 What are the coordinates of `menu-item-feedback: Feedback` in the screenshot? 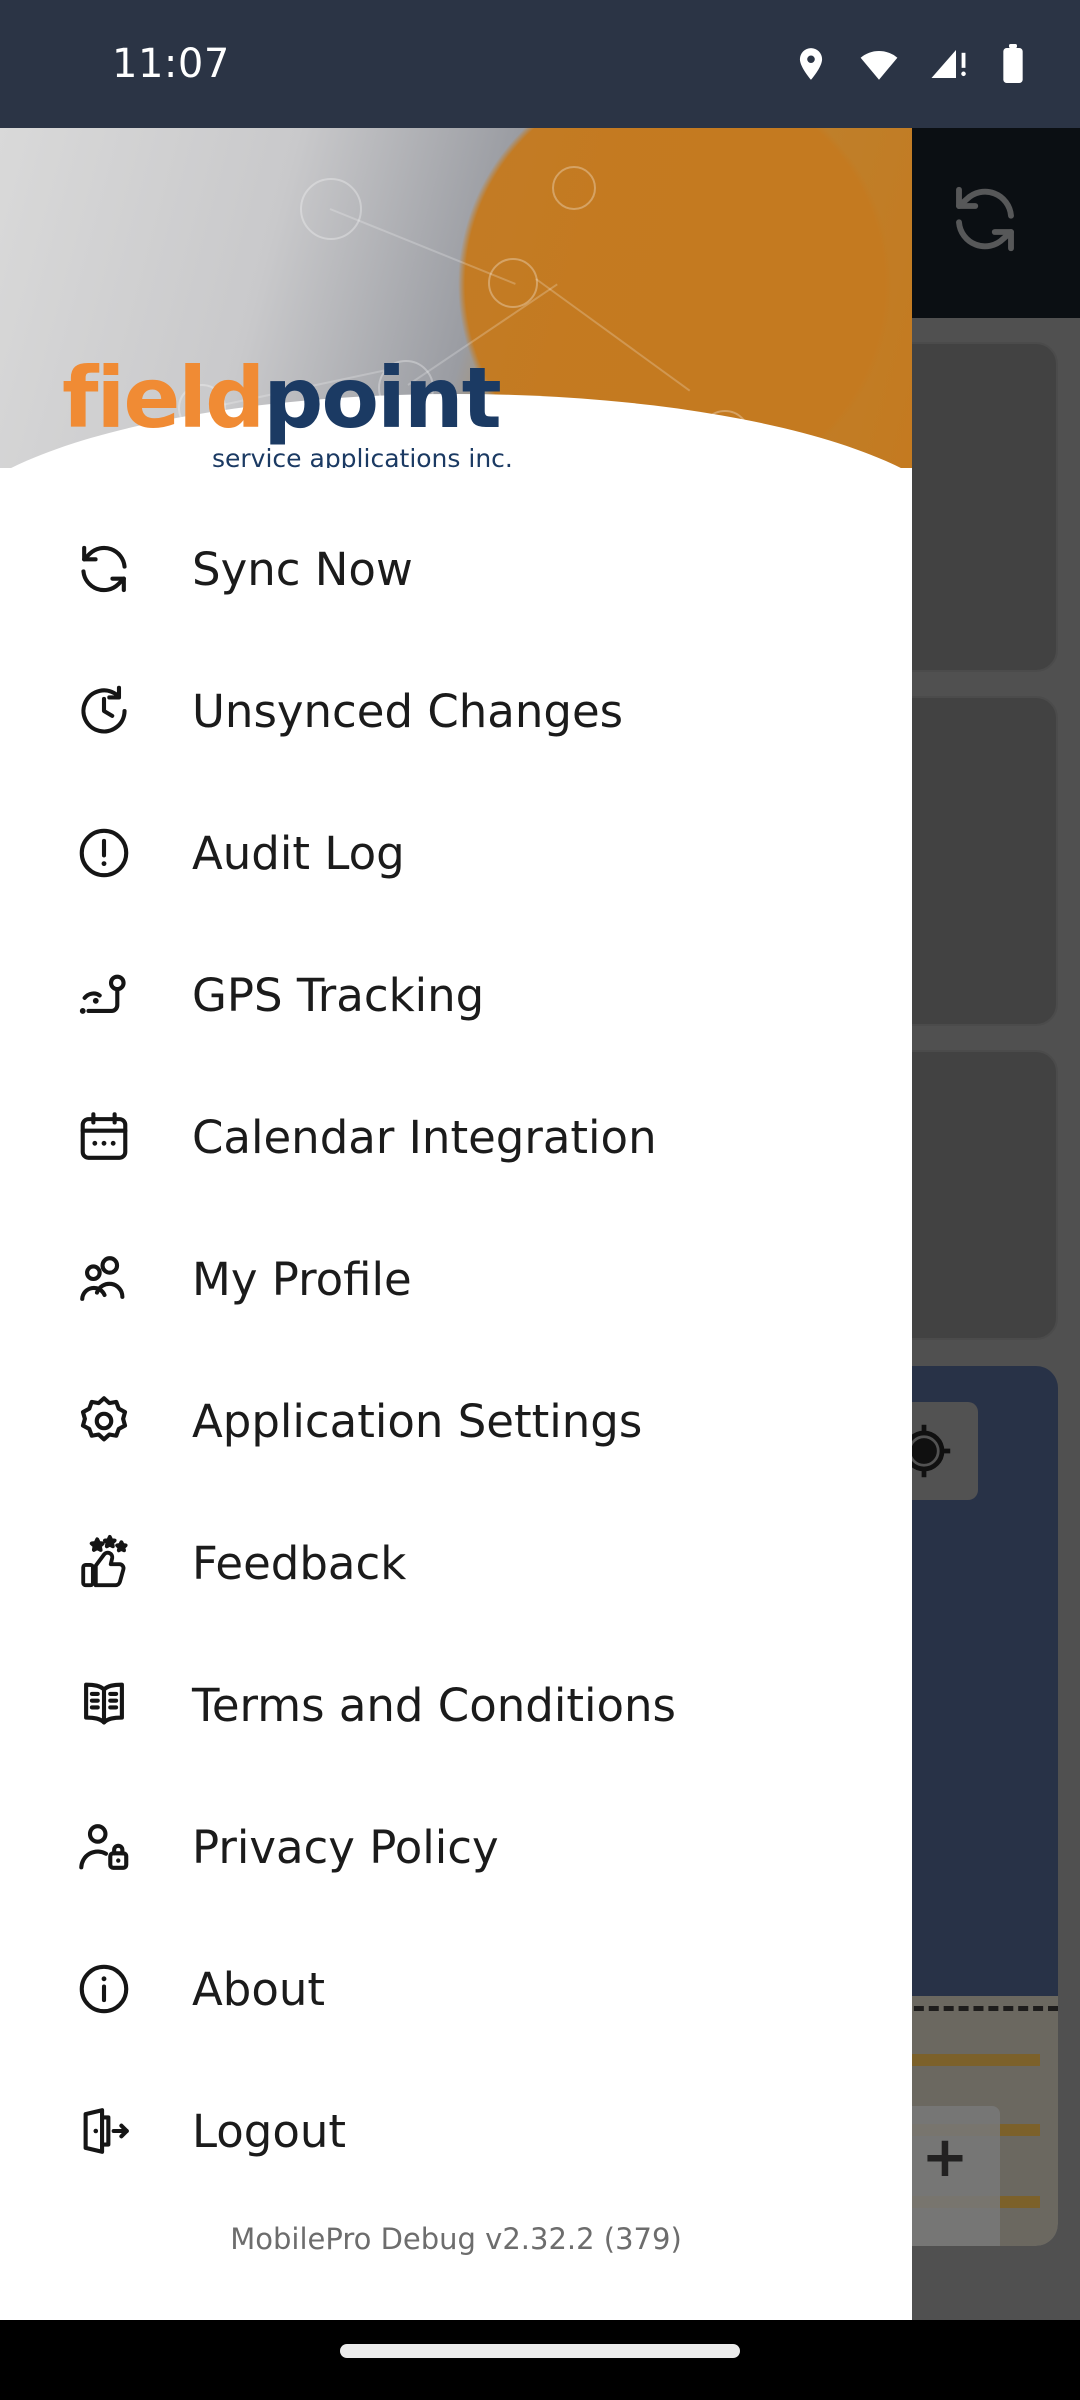 It's located at (456, 1563).